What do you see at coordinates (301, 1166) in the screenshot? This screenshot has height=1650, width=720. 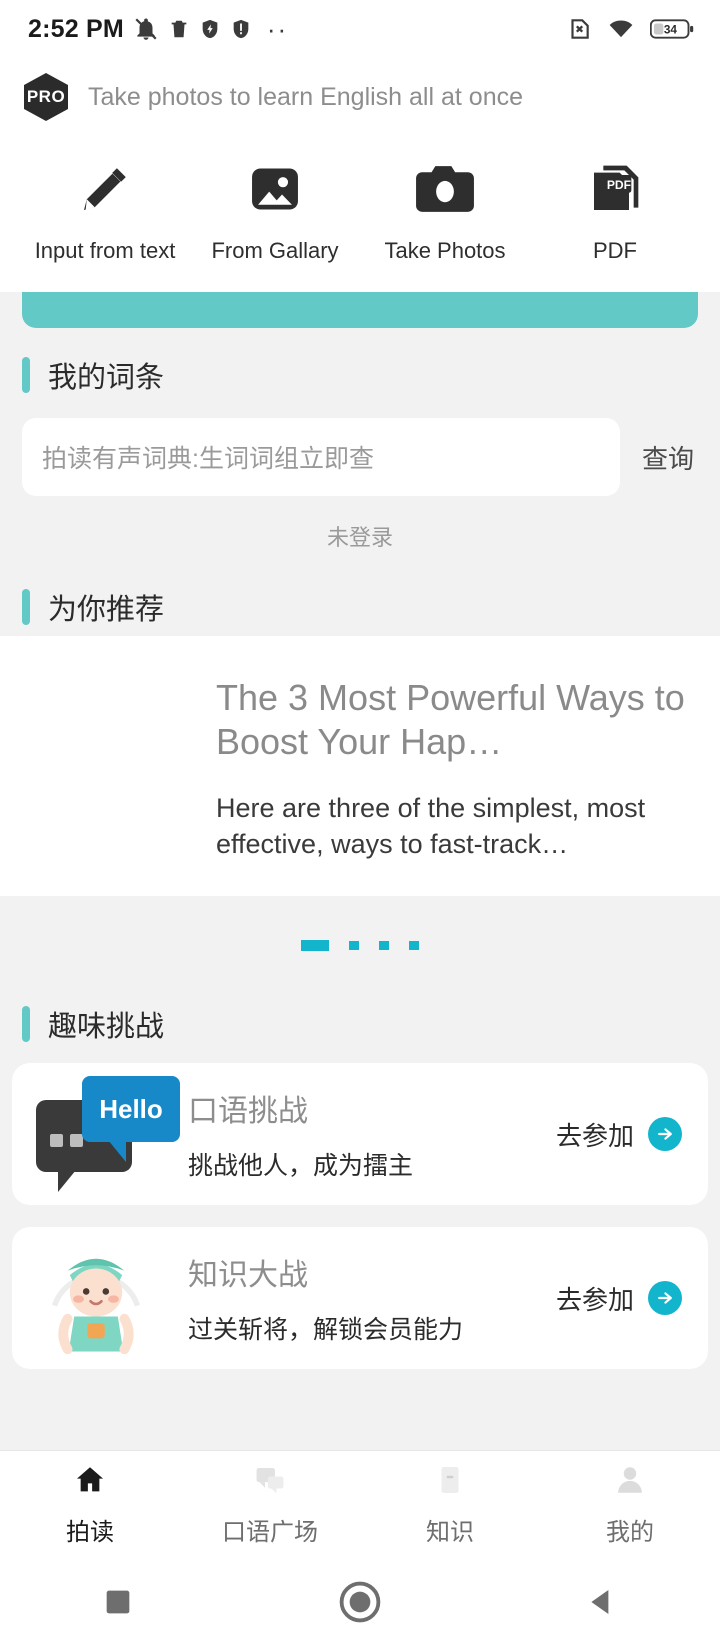 I see `challenge-subtitle: 挑战他人，成为擂主` at bounding box center [301, 1166].